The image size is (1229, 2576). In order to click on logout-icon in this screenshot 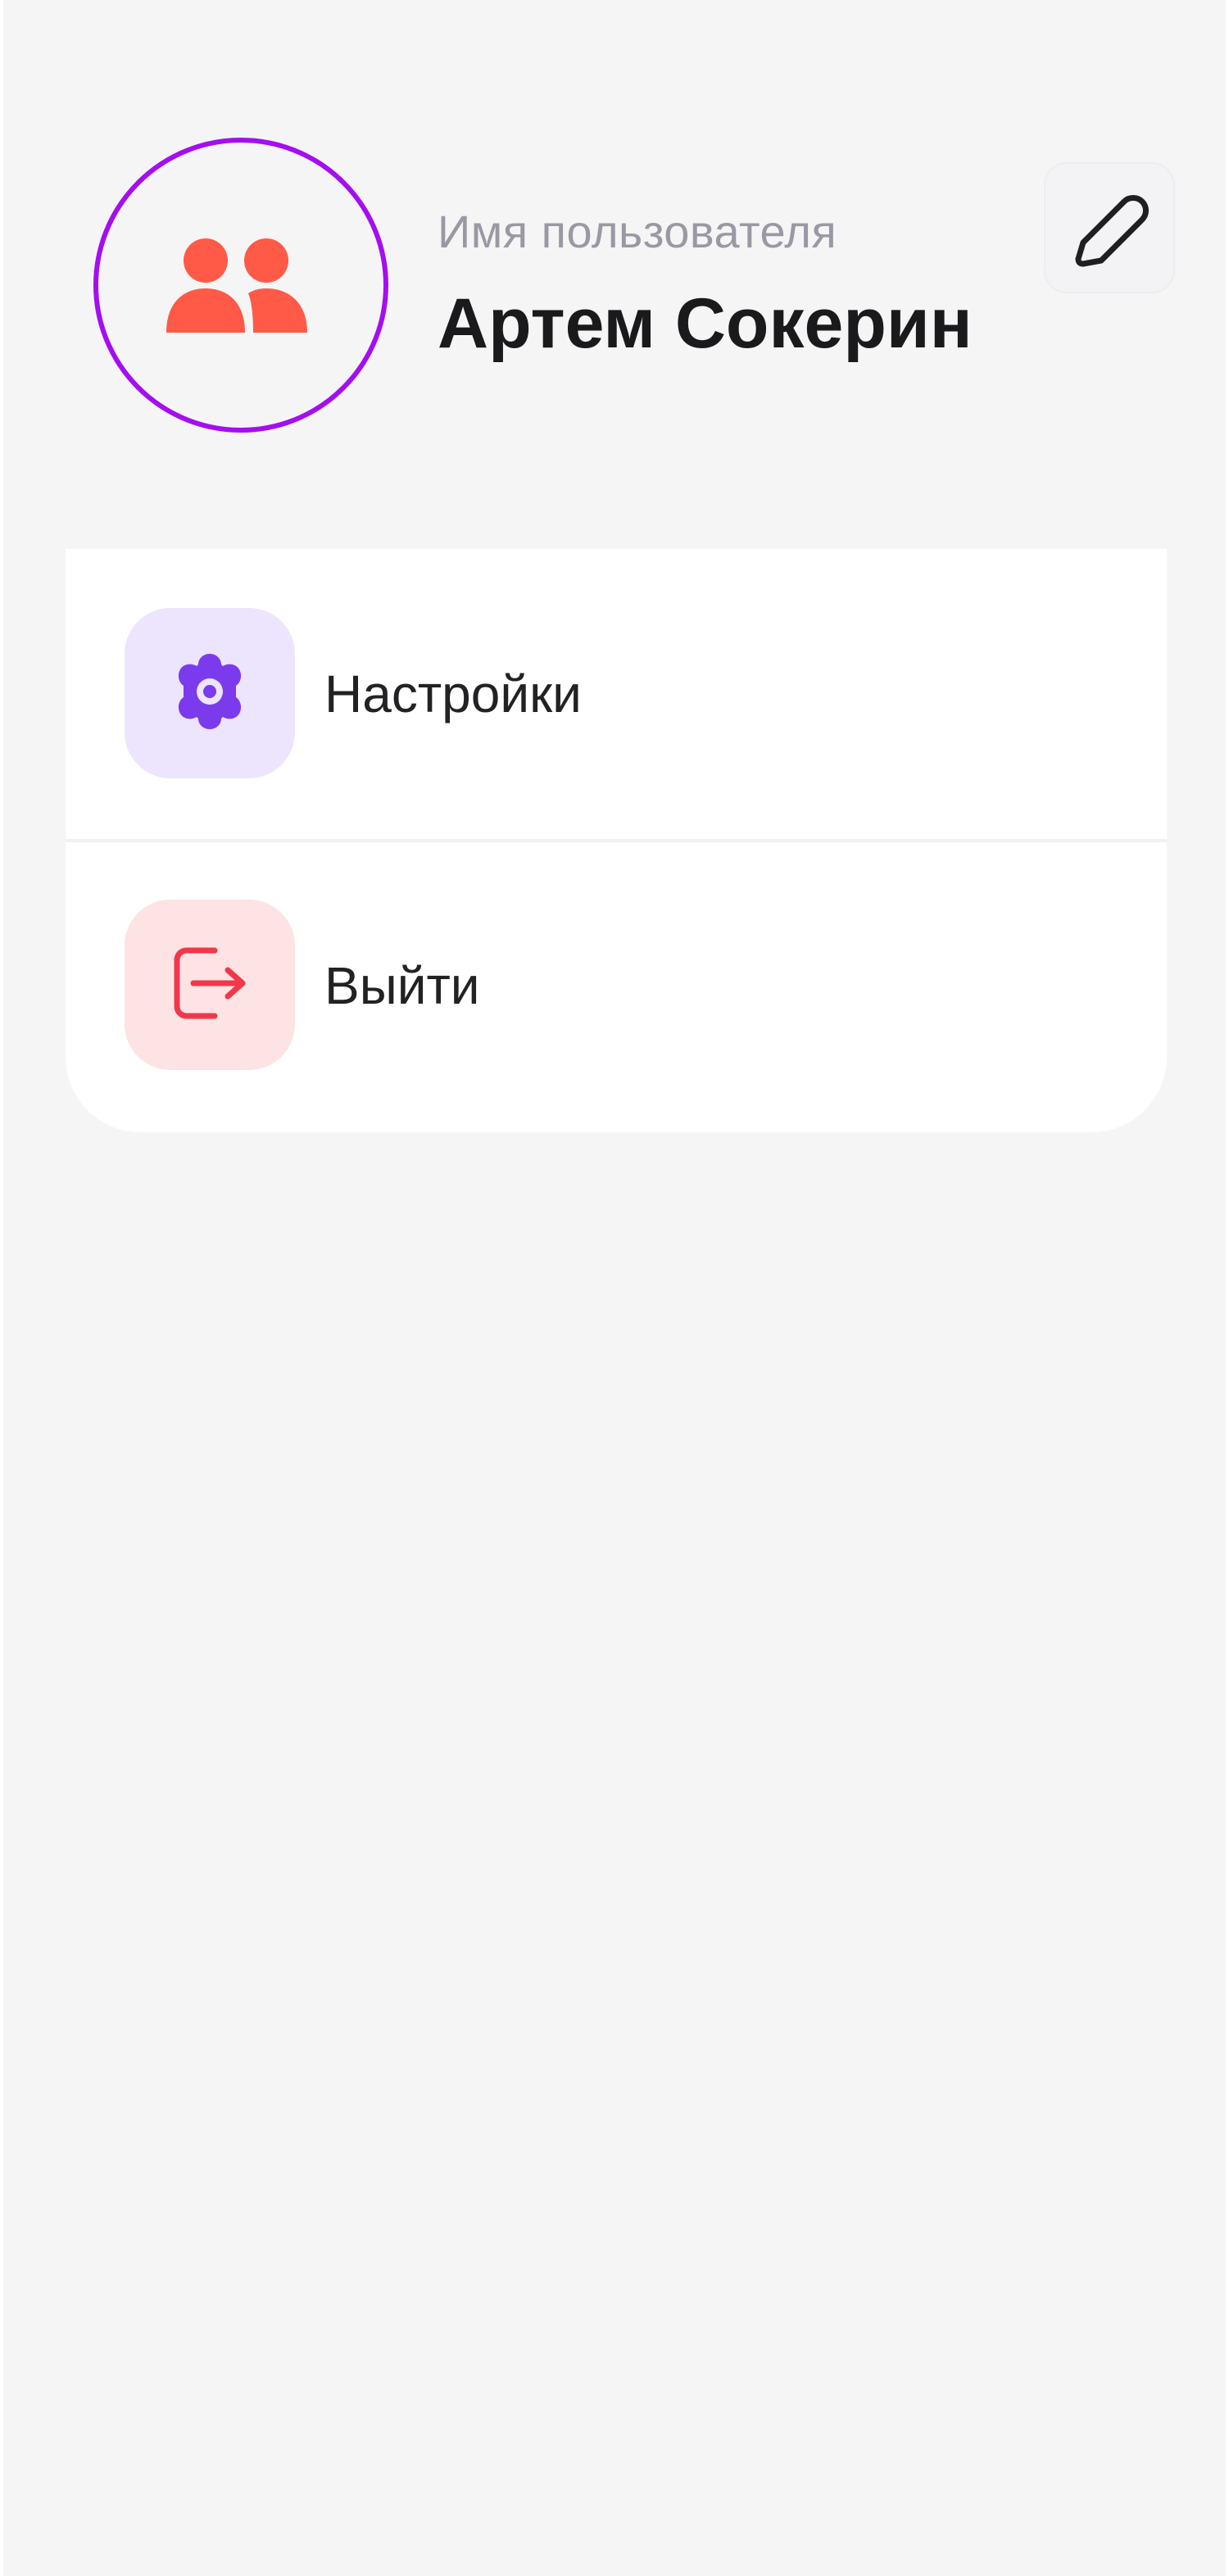, I will do `click(210, 985)`.